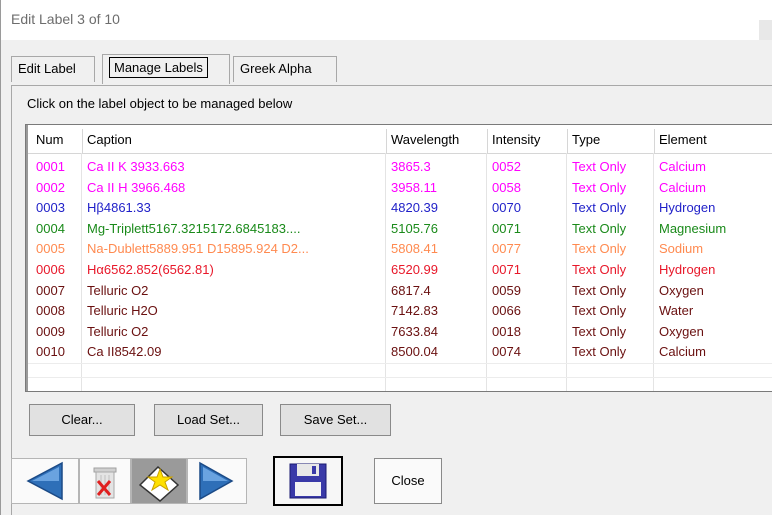  What do you see at coordinates (53, 69) in the screenshot?
I see `tab-edit-label: Edit Label` at bounding box center [53, 69].